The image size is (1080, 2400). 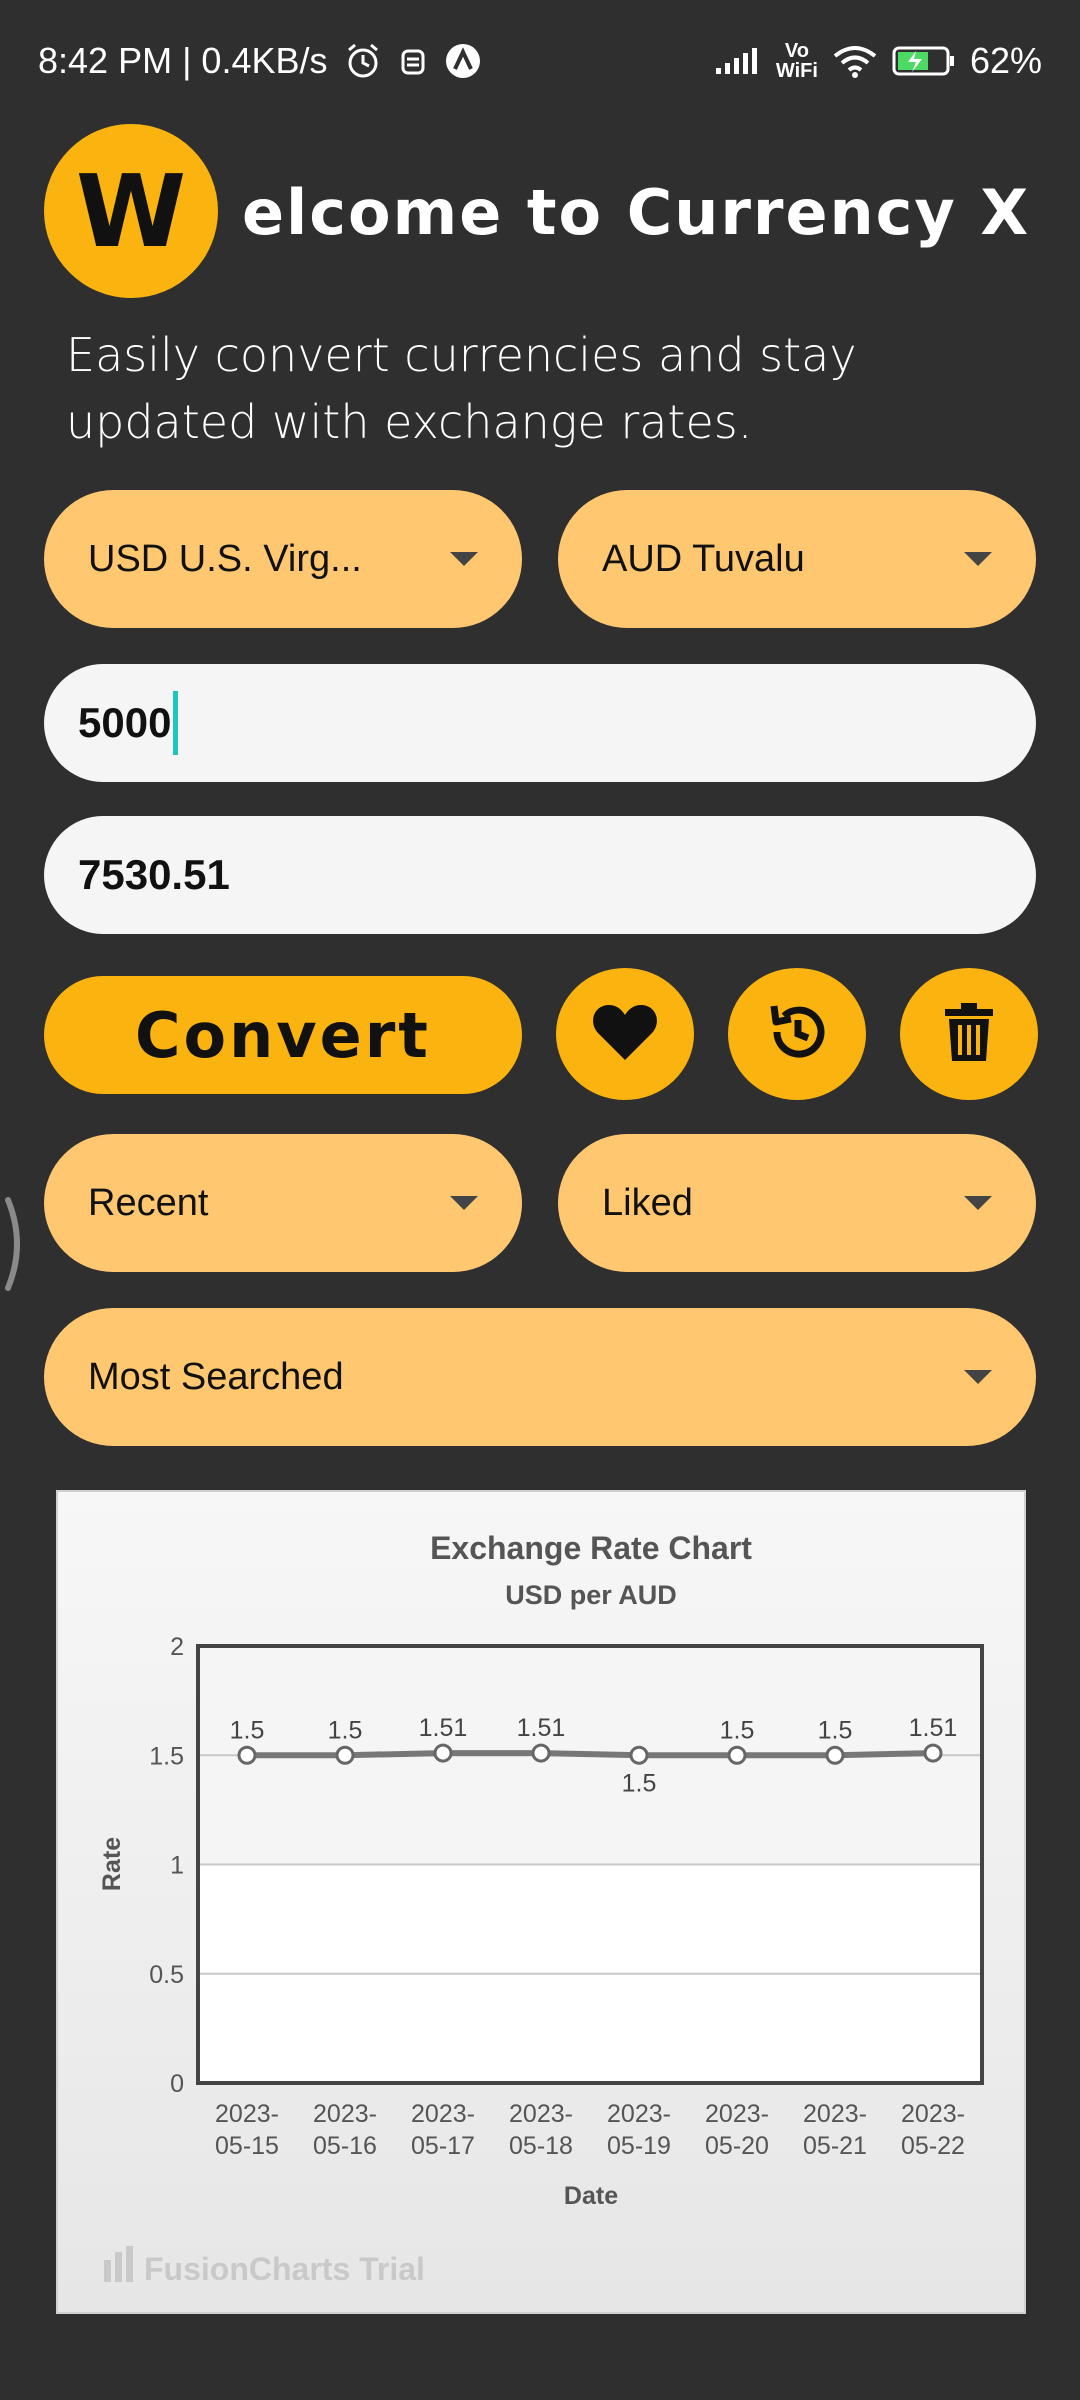 What do you see at coordinates (283, 1203) in the screenshot?
I see `recent-select: Recent` at bounding box center [283, 1203].